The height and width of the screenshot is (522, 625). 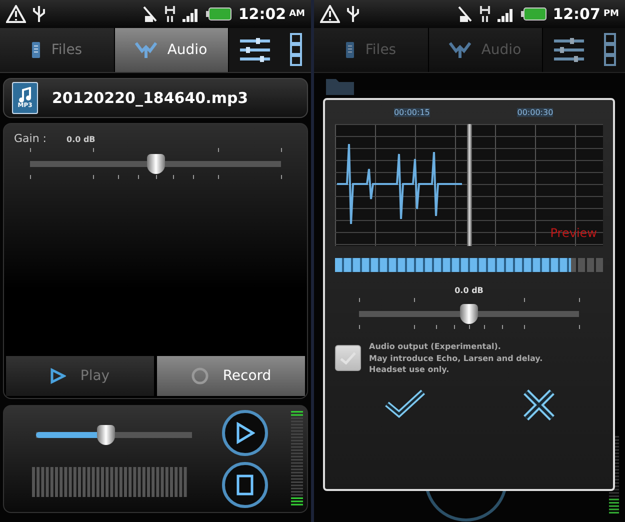 I want to click on clock-meridiem: PM, so click(x=611, y=14).